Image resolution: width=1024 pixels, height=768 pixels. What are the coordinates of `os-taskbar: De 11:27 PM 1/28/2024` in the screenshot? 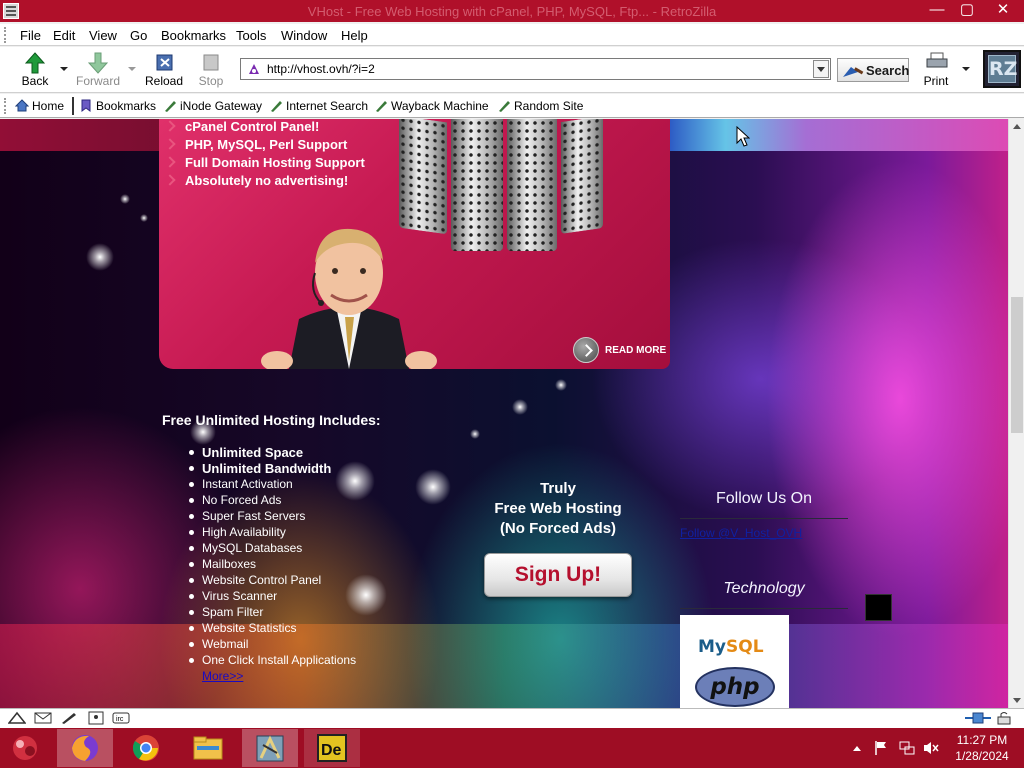 It's located at (512, 748).